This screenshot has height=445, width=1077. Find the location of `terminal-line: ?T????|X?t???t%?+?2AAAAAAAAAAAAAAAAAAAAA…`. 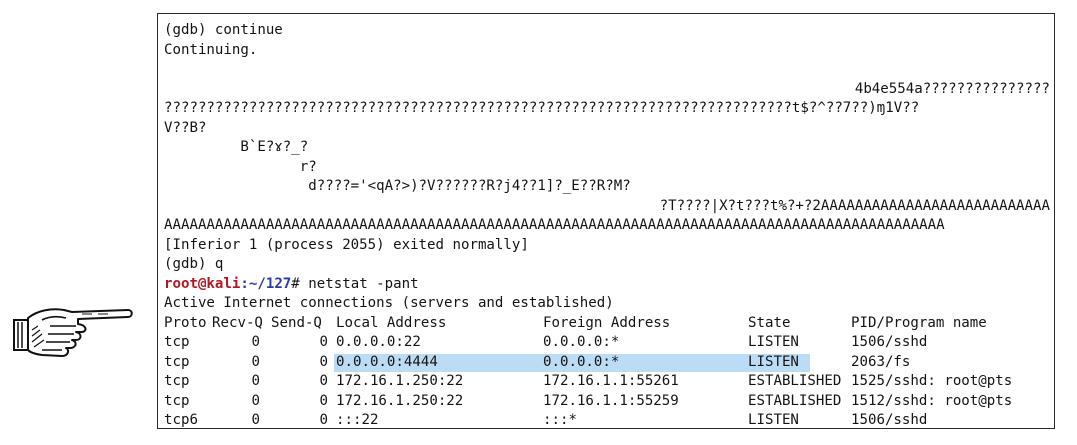

terminal-line: ?T????|X?t???t%?+?2AAAAAAAAAAAAAAAAAAAAA… is located at coordinates (854, 205).